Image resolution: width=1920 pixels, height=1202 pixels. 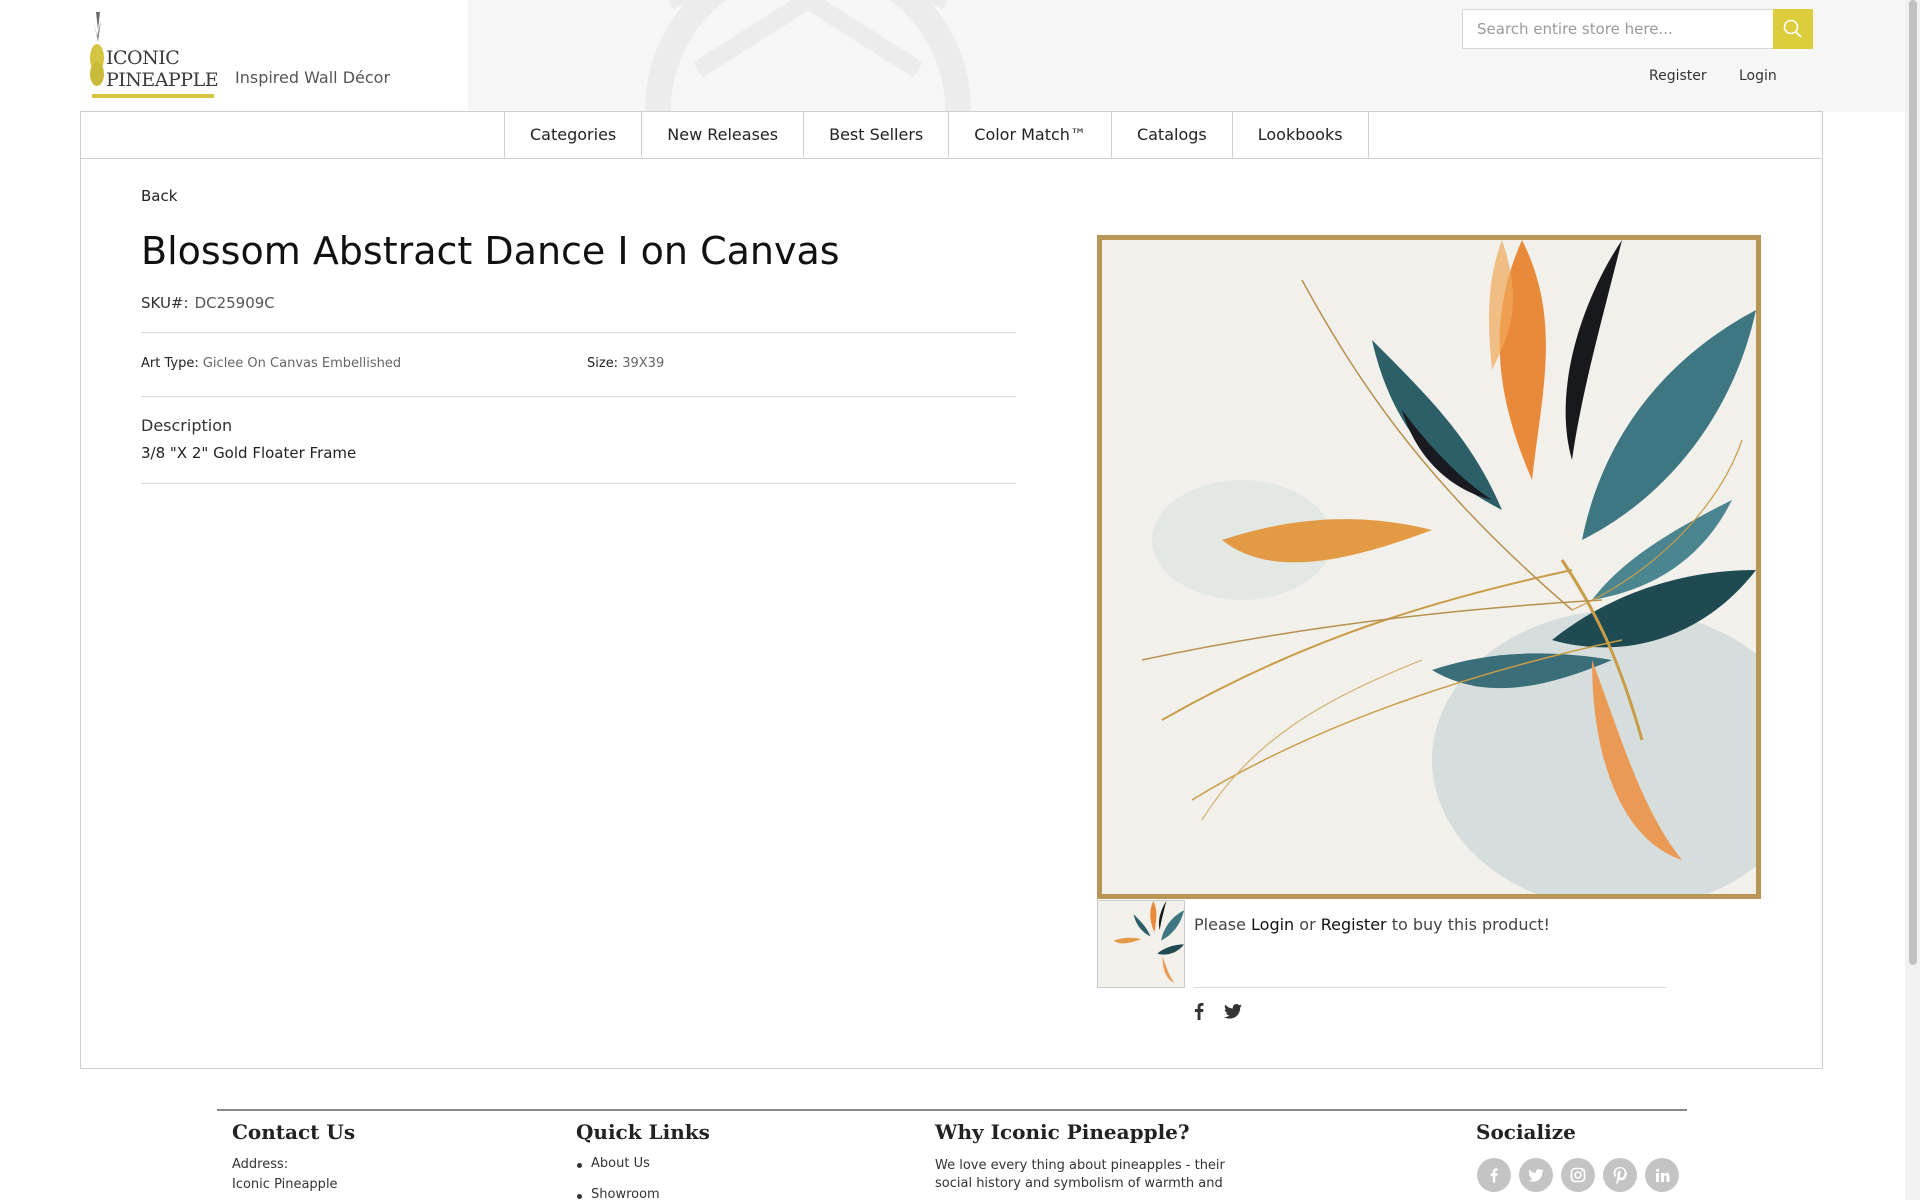 What do you see at coordinates (302, 363) in the screenshot?
I see `art-type-value: Giclee On Canvas Embellished` at bounding box center [302, 363].